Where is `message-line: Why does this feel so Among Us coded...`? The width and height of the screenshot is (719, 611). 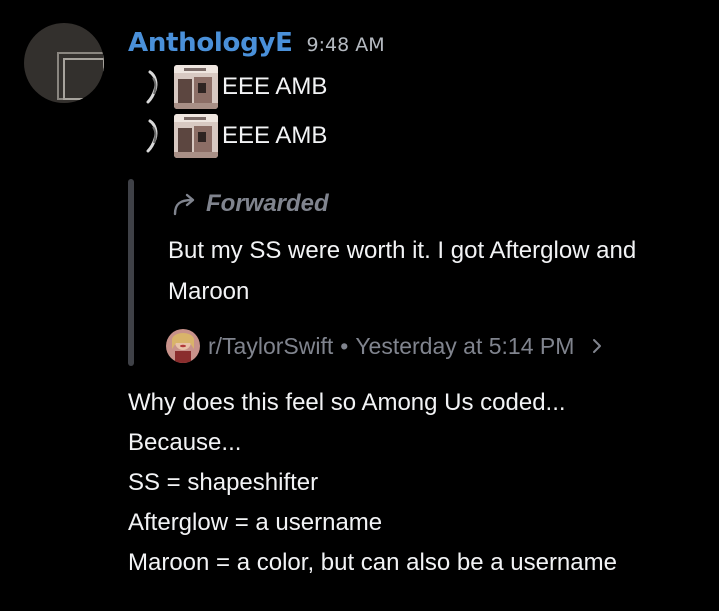
message-line: Why does this feel so Among Us coded... is located at coordinates (347, 402).